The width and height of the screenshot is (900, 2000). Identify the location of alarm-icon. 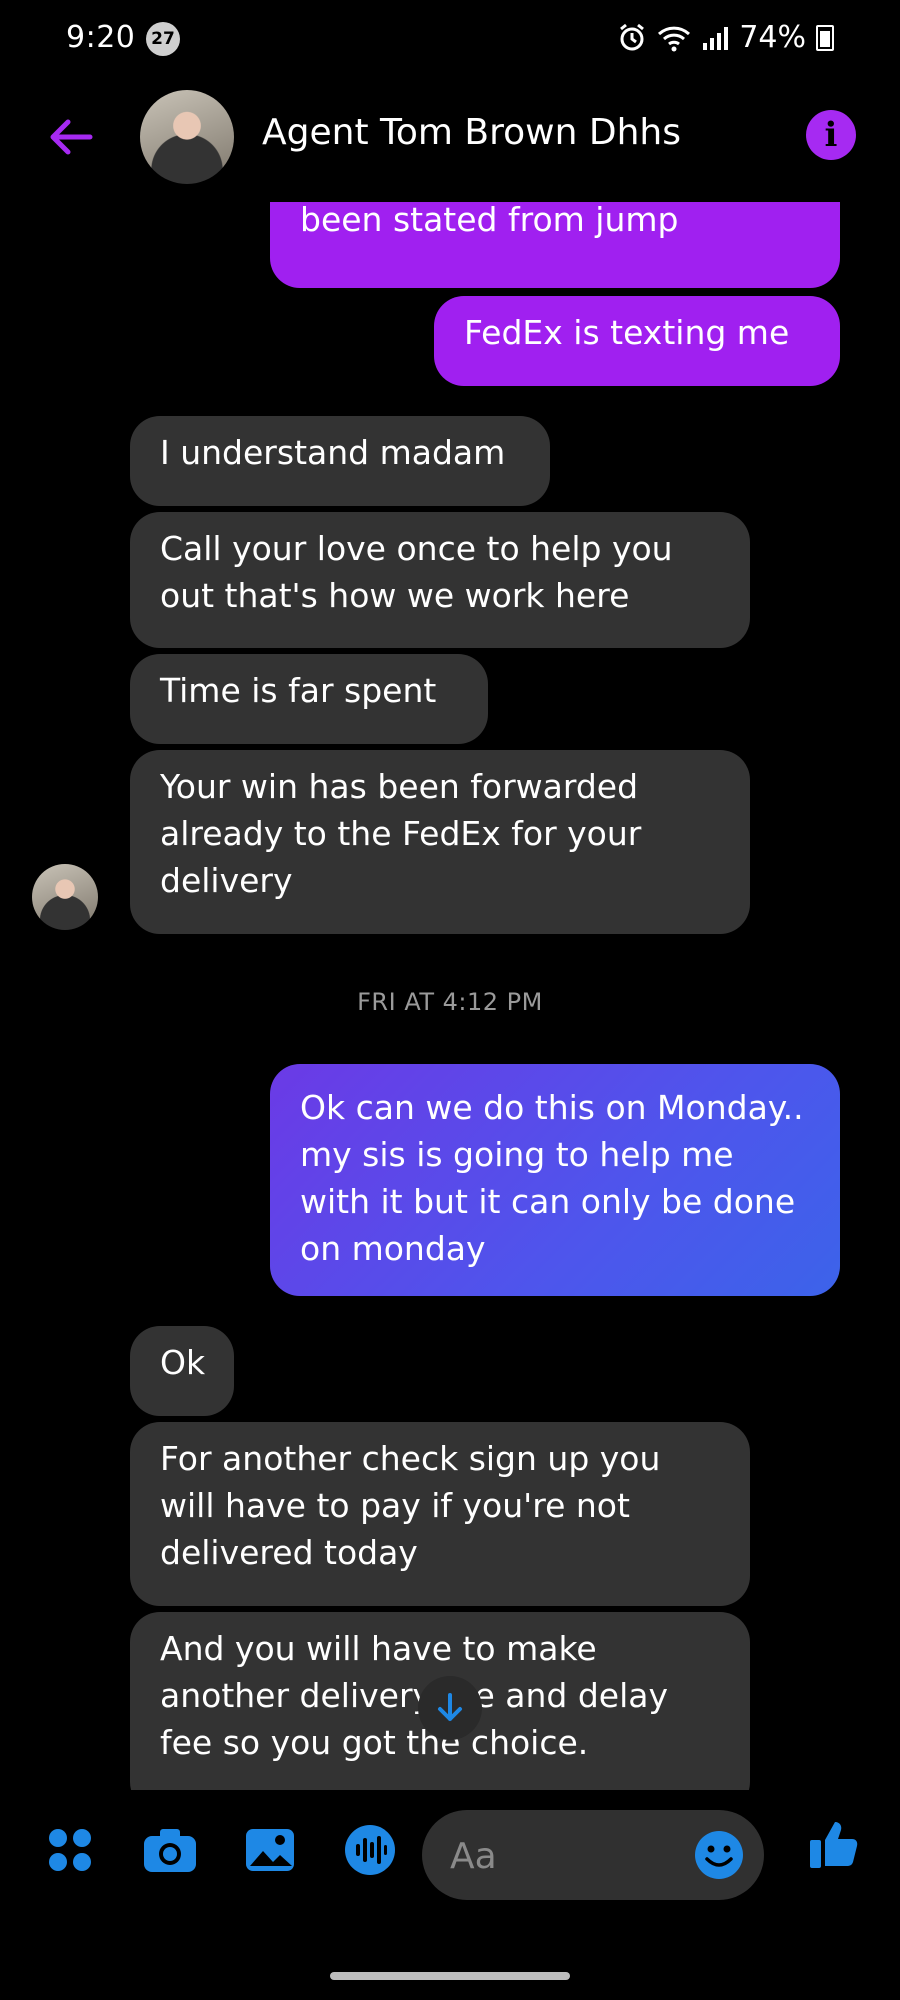
(632, 36).